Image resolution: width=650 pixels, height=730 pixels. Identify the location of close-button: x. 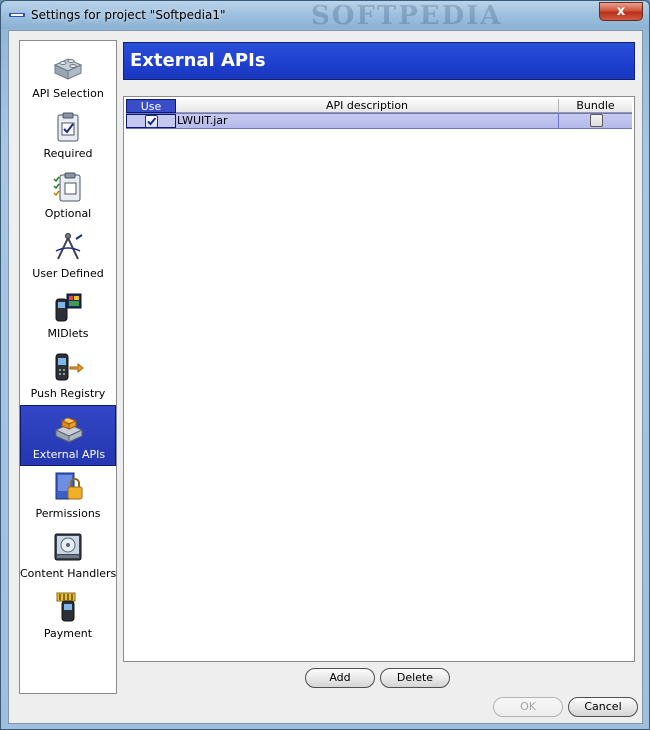
(621, 11).